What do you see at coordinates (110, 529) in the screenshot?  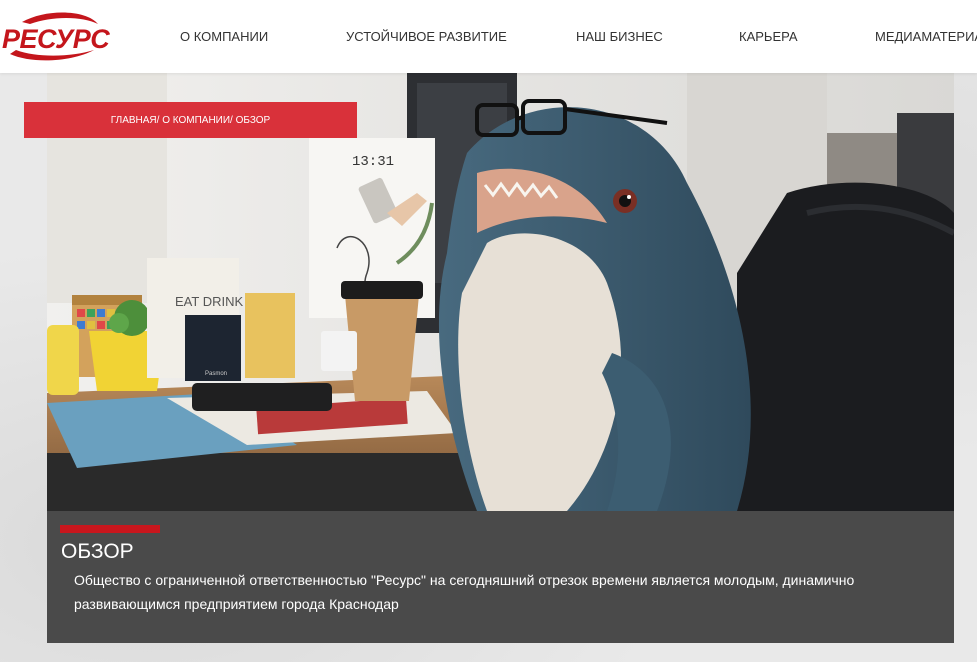 I see `accent-bar` at bounding box center [110, 529].